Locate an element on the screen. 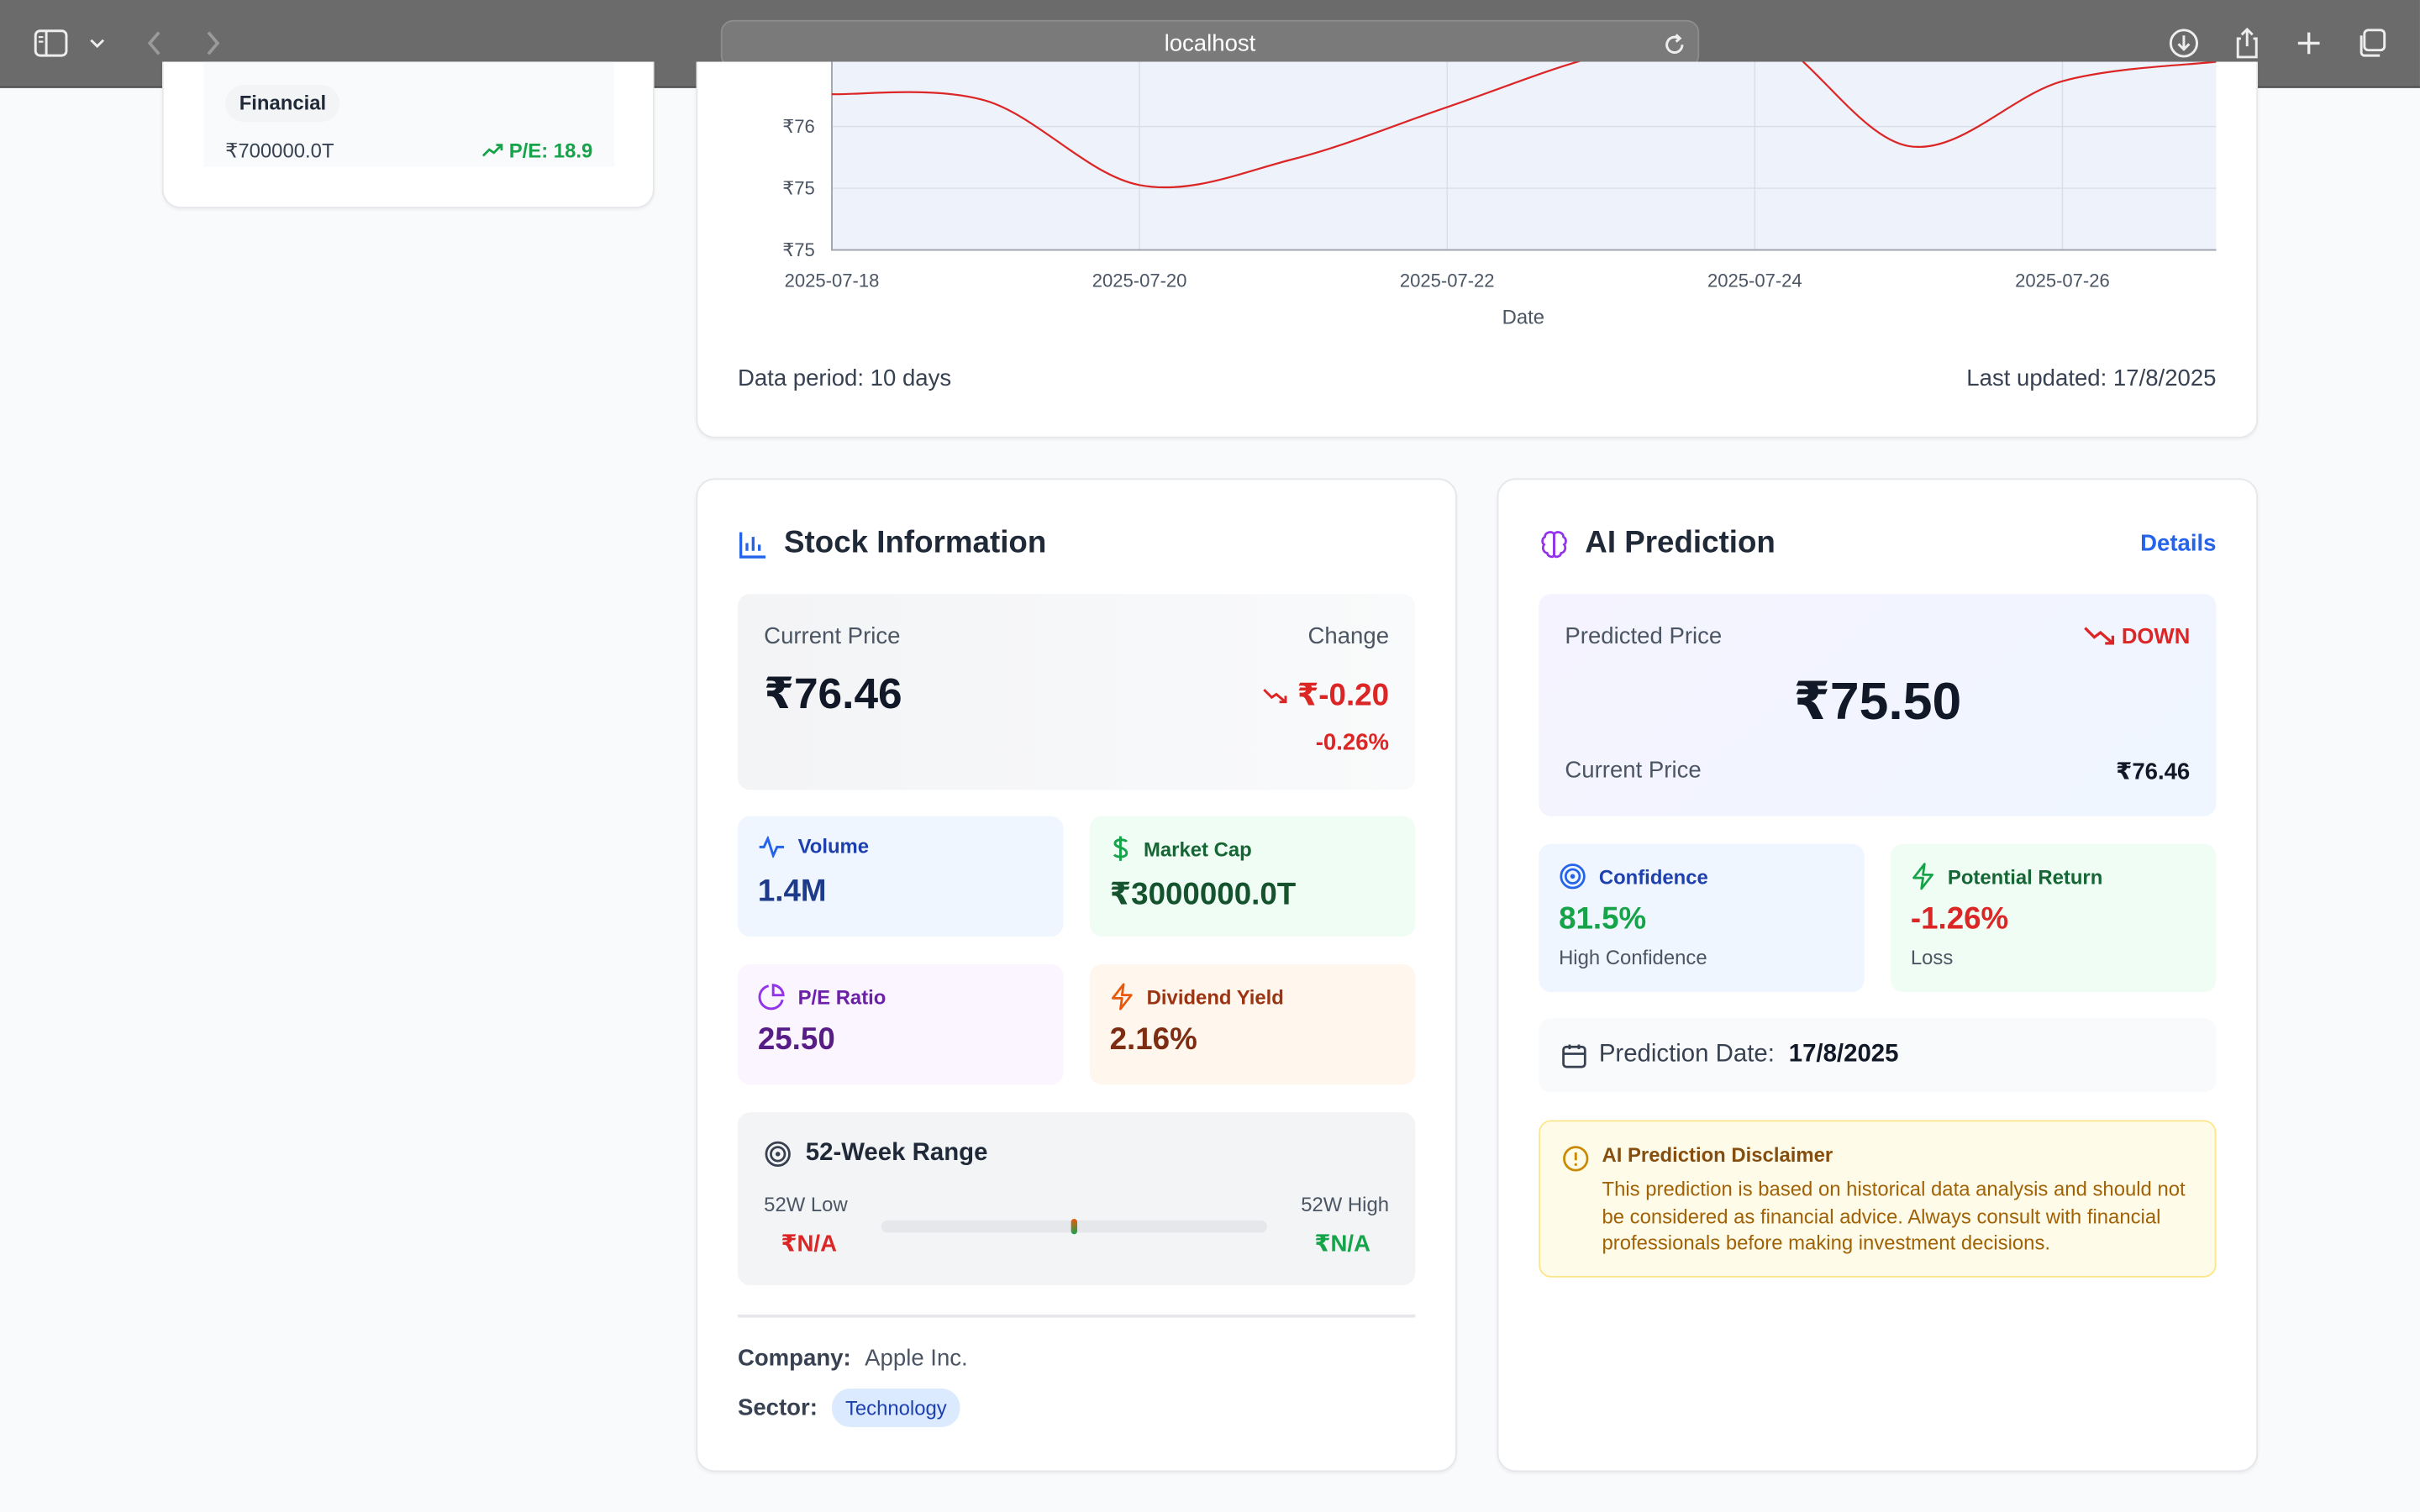 The width and height of the screenshot is (2420, 1512). current-price: ₹76.46 is located at coordinates (2153, 772).